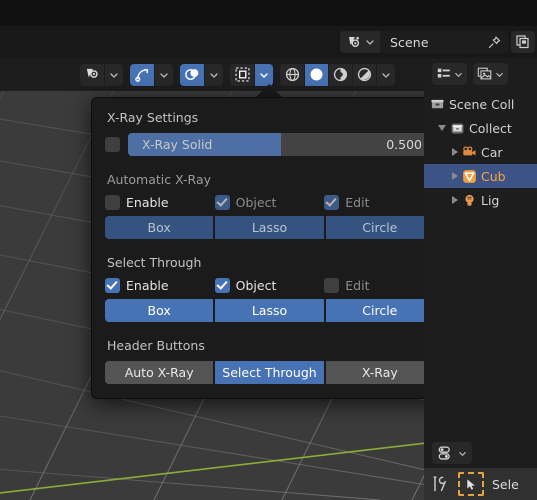  I want to click on st-object-checkbox, so click(222, 285).